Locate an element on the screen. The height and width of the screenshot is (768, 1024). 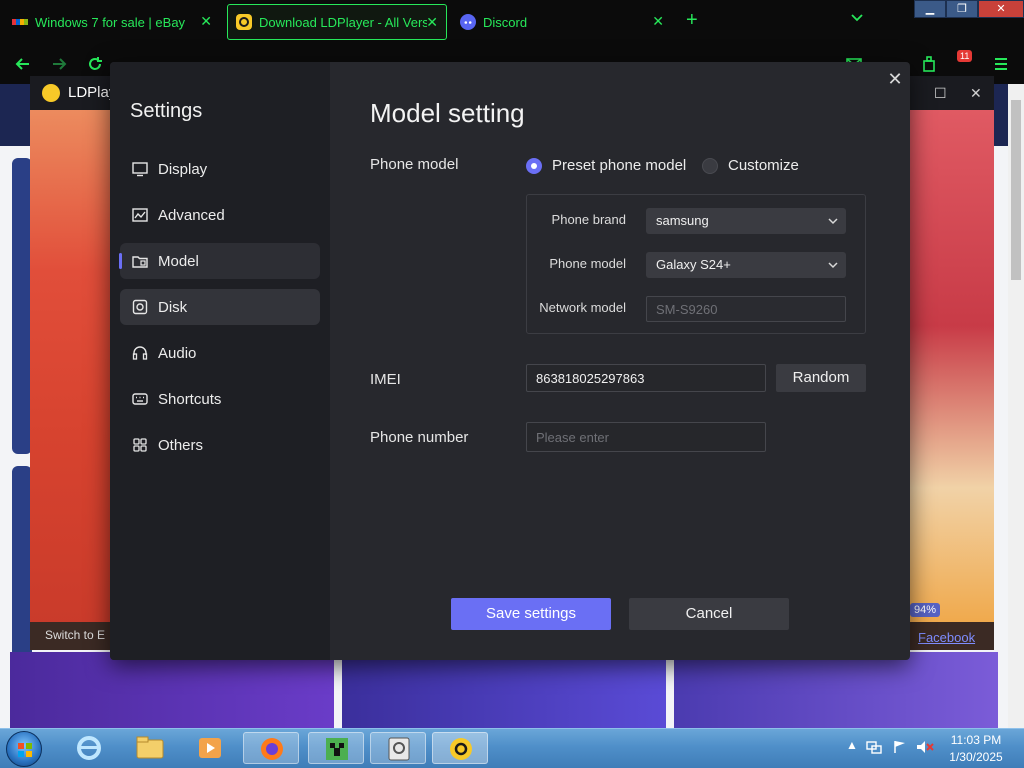
network-icon is located at coordinates (874, 747).